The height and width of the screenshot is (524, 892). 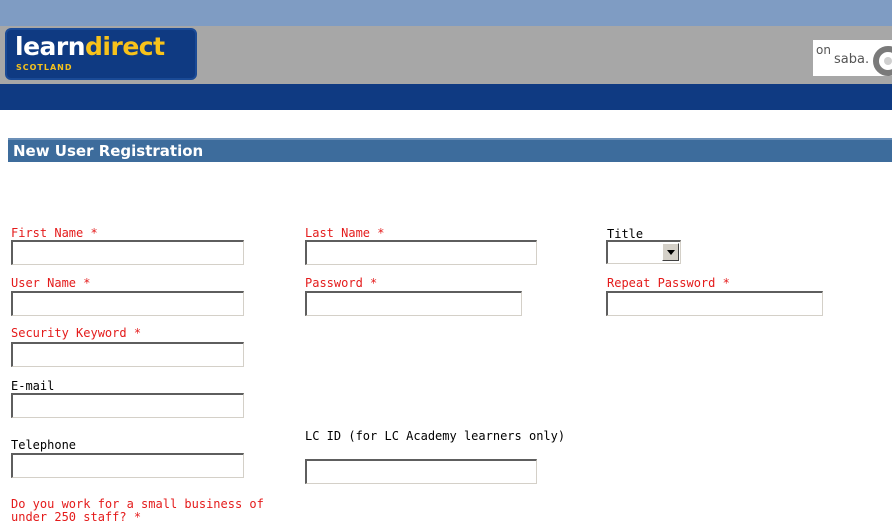 I want to click on lc-id-input, so click(x=421, y=471).